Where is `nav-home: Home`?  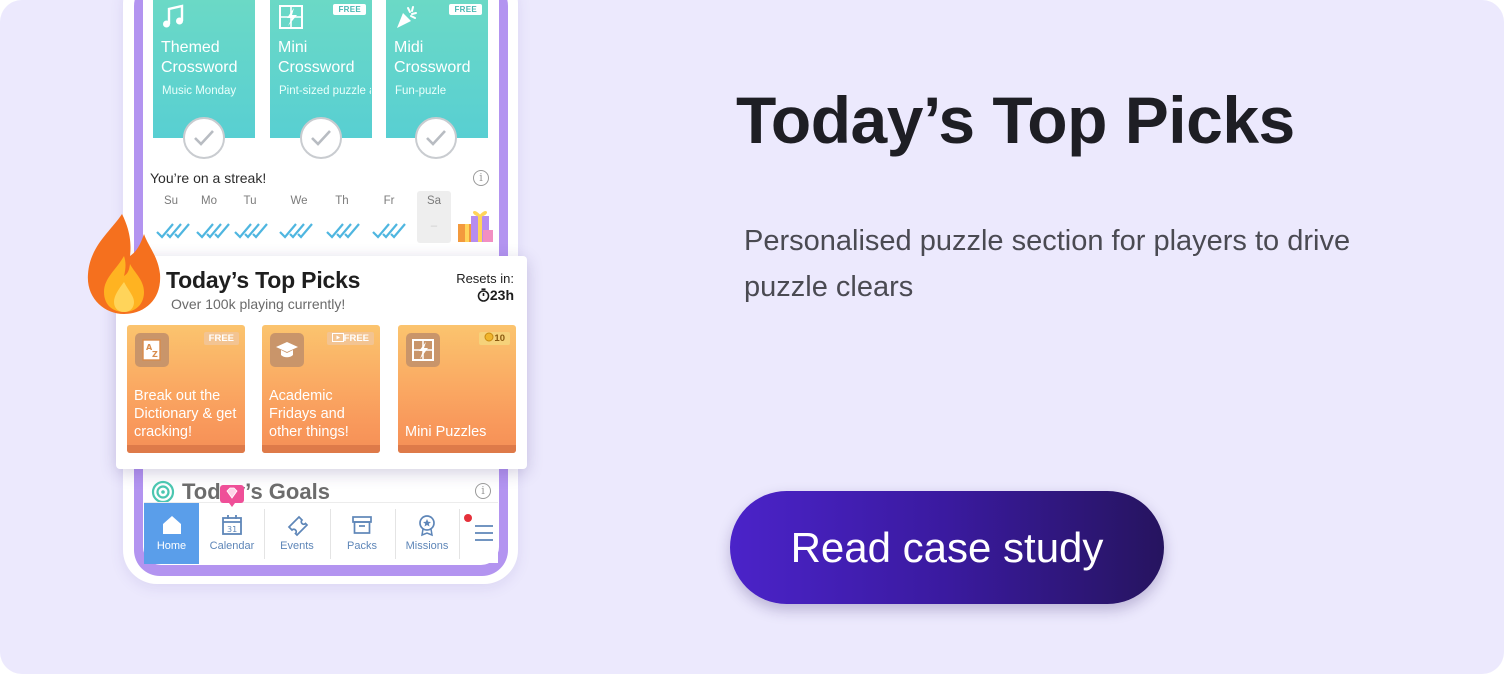
nav-home: Home is located at coordinates (171, 533).